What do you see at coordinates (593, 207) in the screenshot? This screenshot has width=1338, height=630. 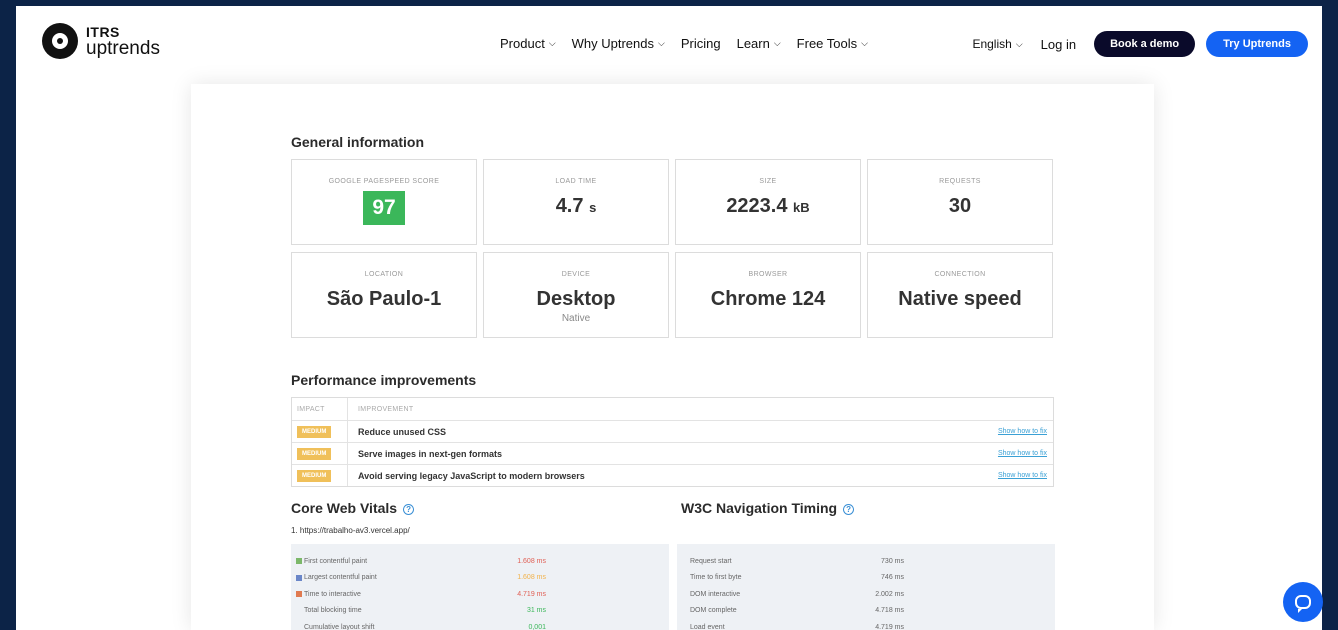 I see `tile-value-unit: s` at bounding box center [593, 207].